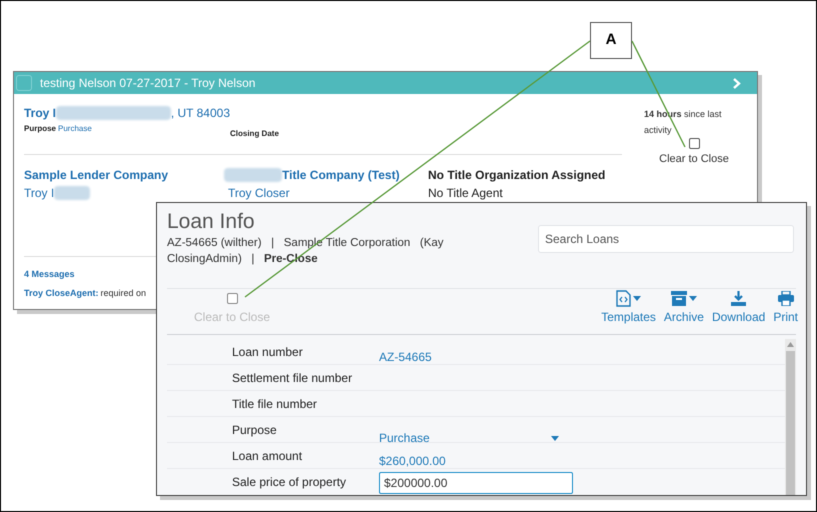  Describe the element at coordinates (678, 298) in the screenshot. I see `archive-box-icon` at that location.